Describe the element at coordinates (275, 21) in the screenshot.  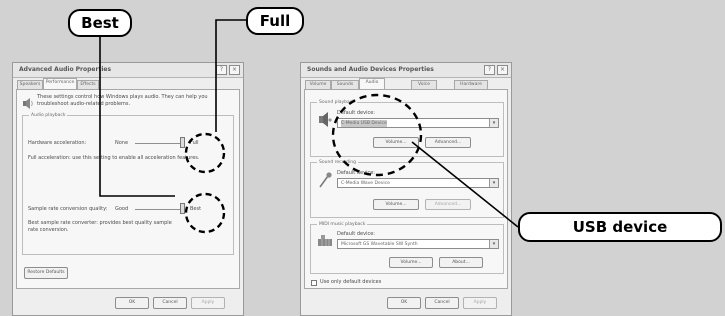
I see `full-callout: Full` at that location.